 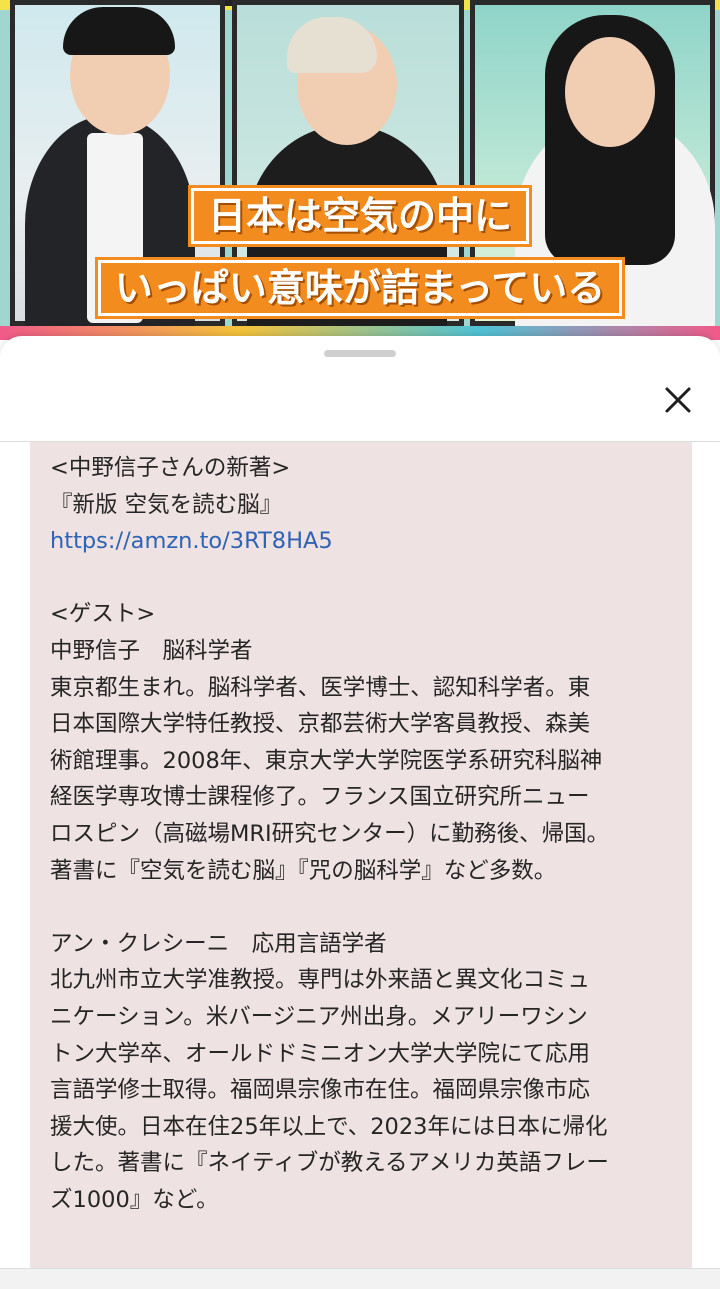 I want to click on drag-handle, so click(x=360, y=353).